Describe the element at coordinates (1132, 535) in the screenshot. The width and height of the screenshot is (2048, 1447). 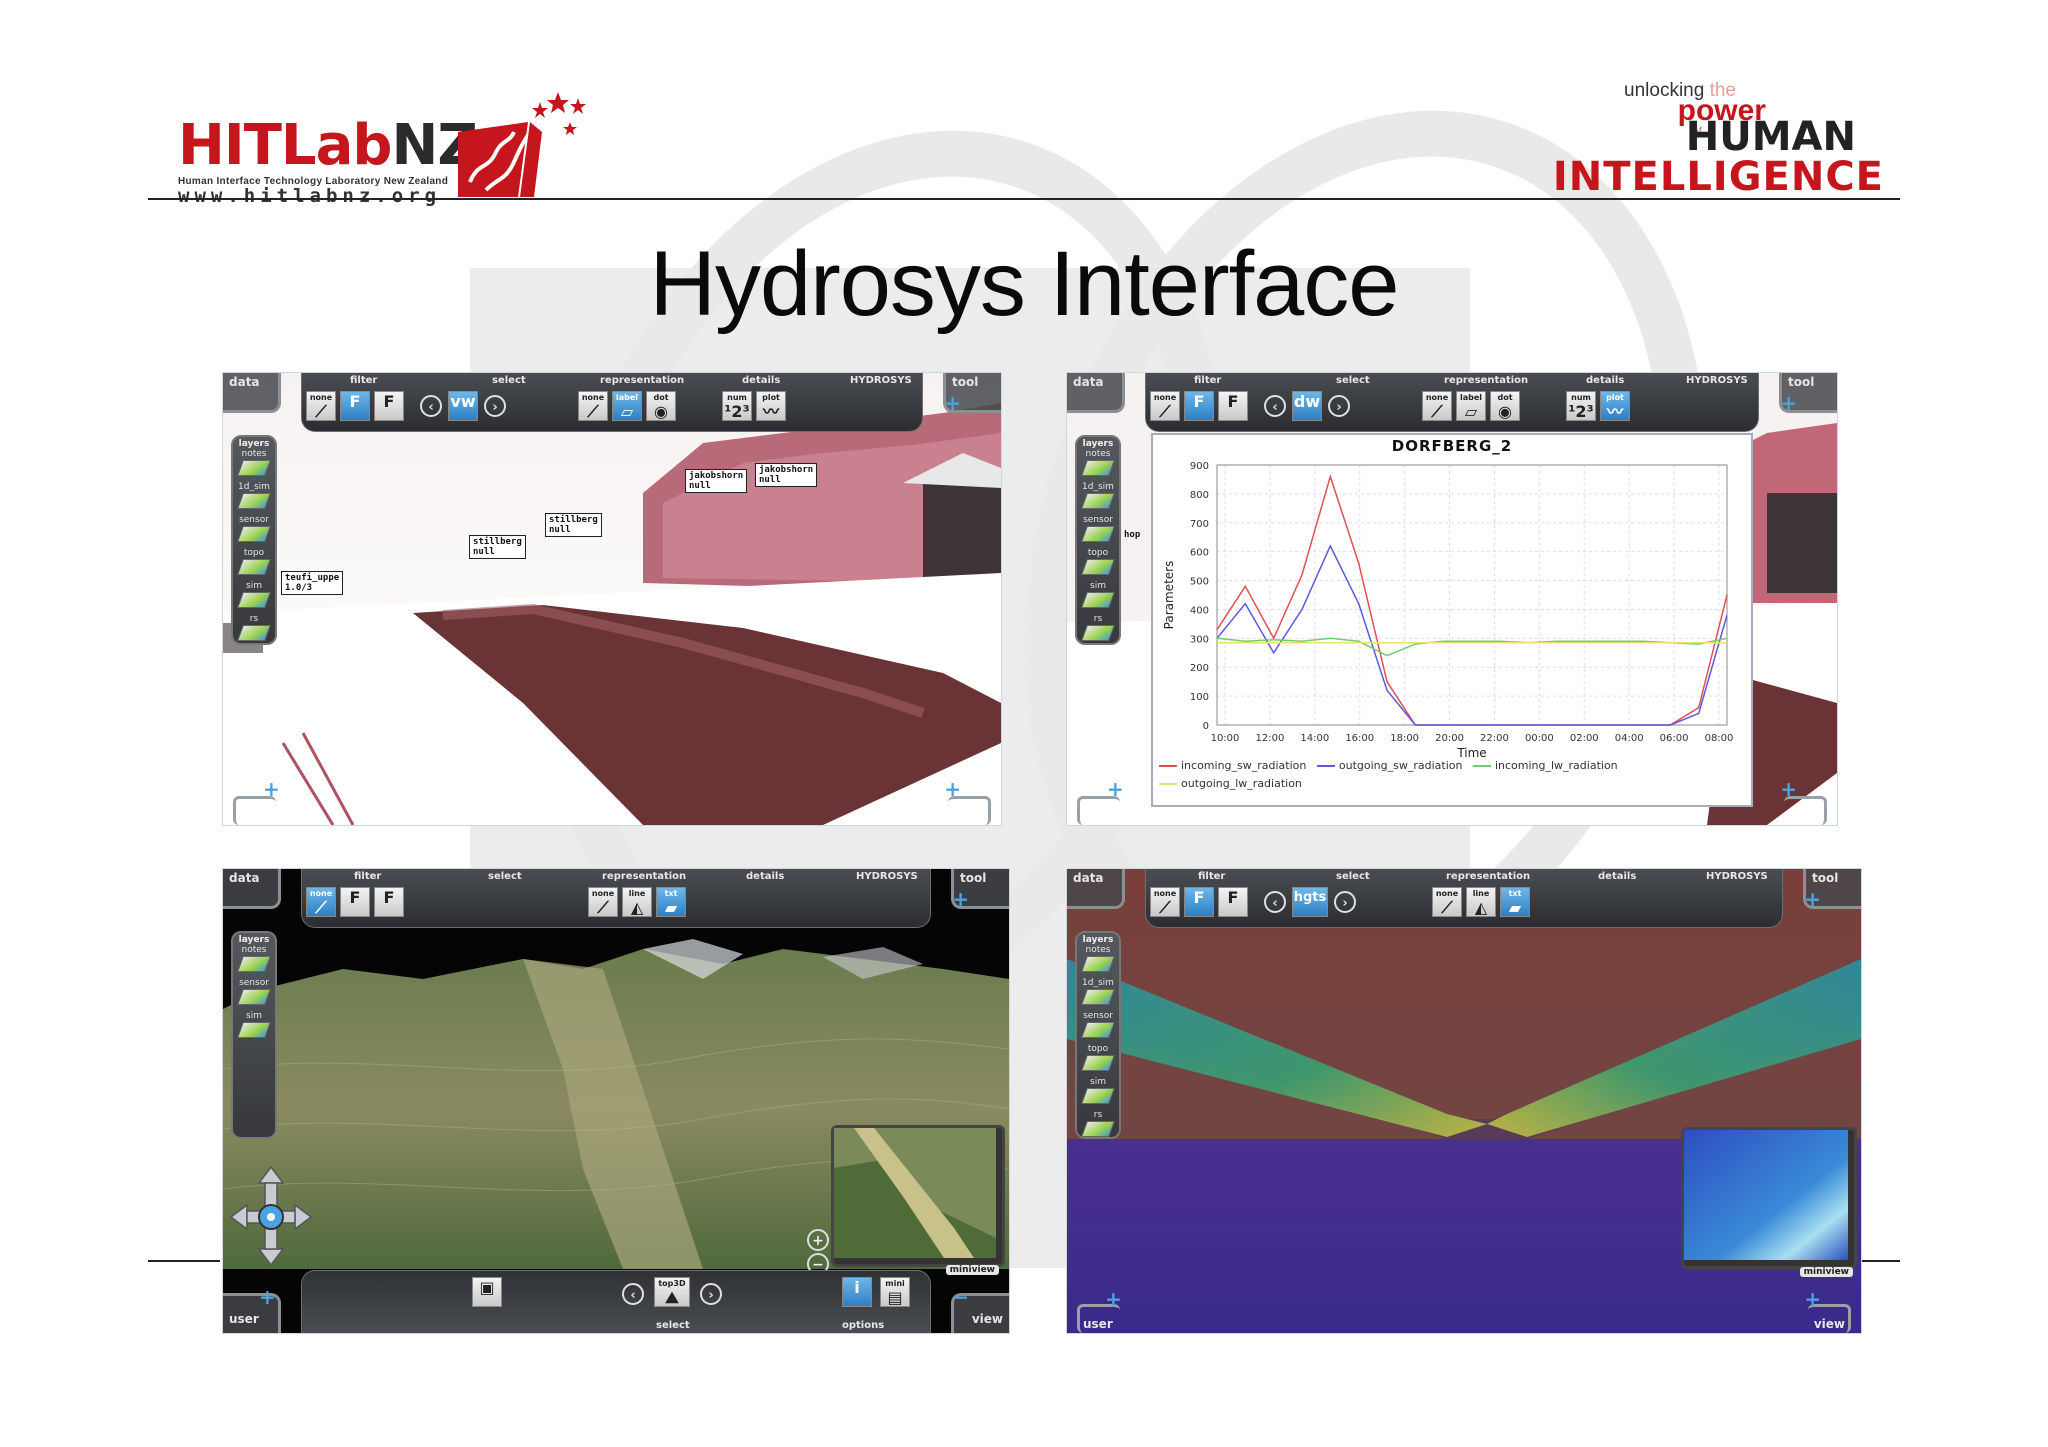
I see `side-map-label: hop` at that location.